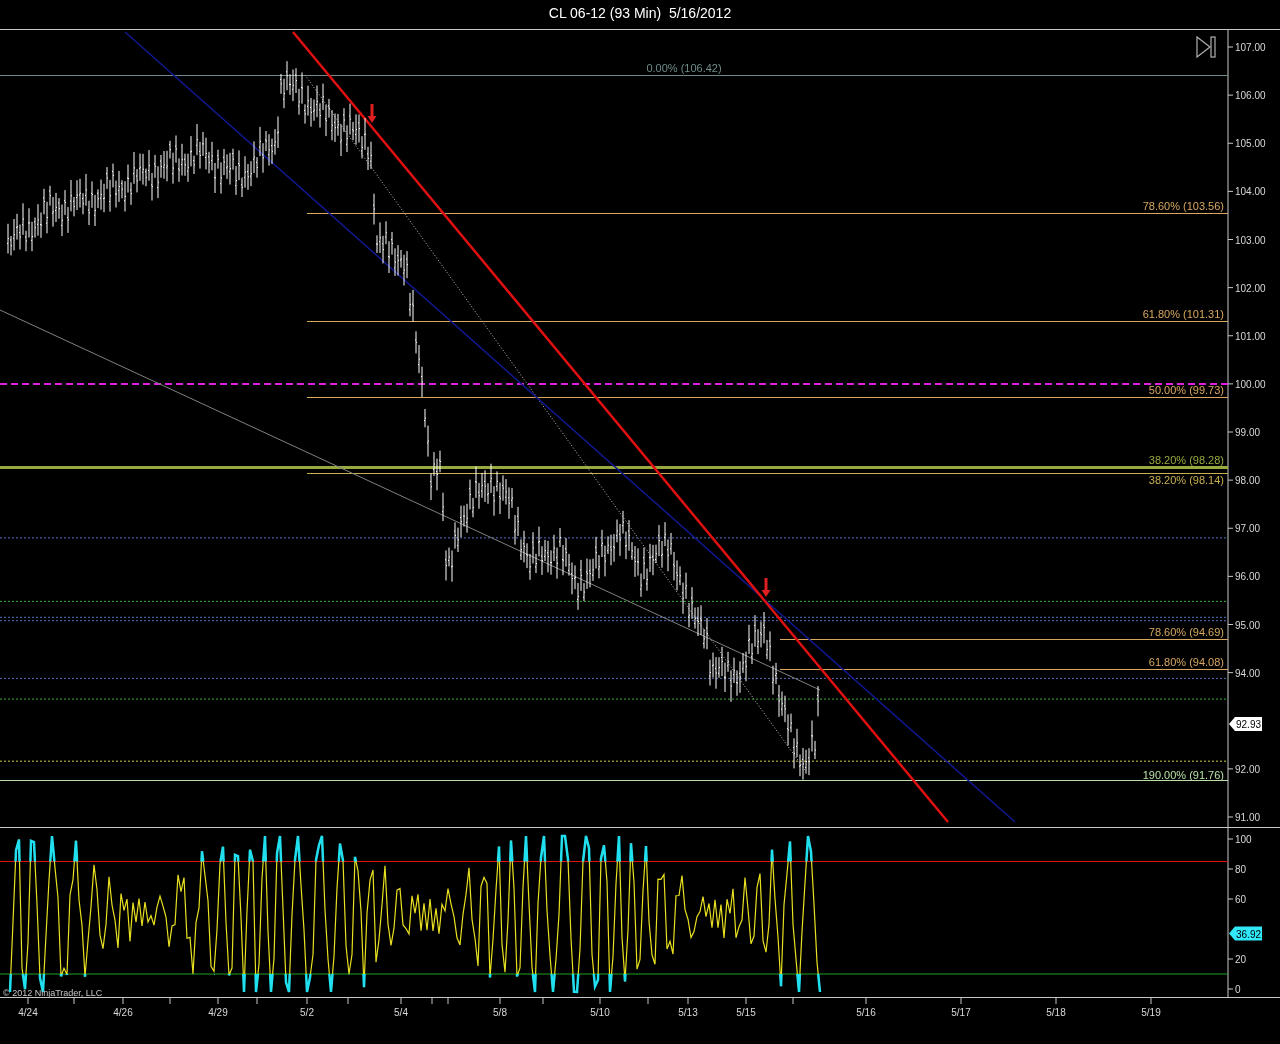 This screenshot has height=1044, width=1280. What do you see at coordinates (1250, 384) in the screenshot?
I see `price-axis-label: 100.00` at bounding box center [1250, 384].